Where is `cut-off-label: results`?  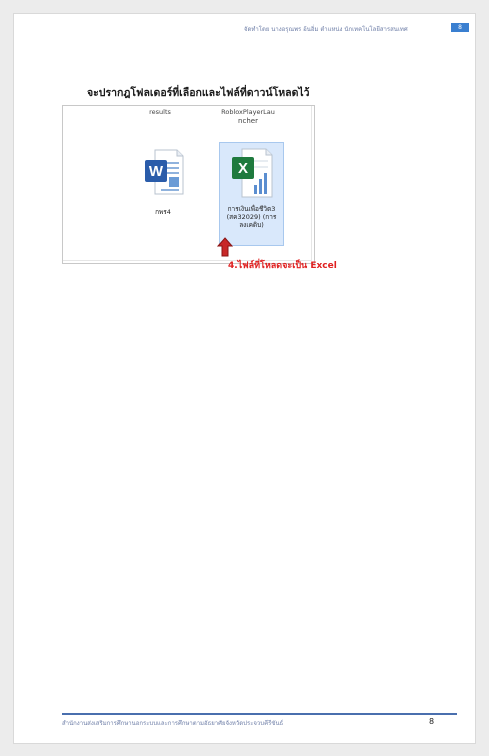 cut-off-label: results is located at coordinates (160, 112).